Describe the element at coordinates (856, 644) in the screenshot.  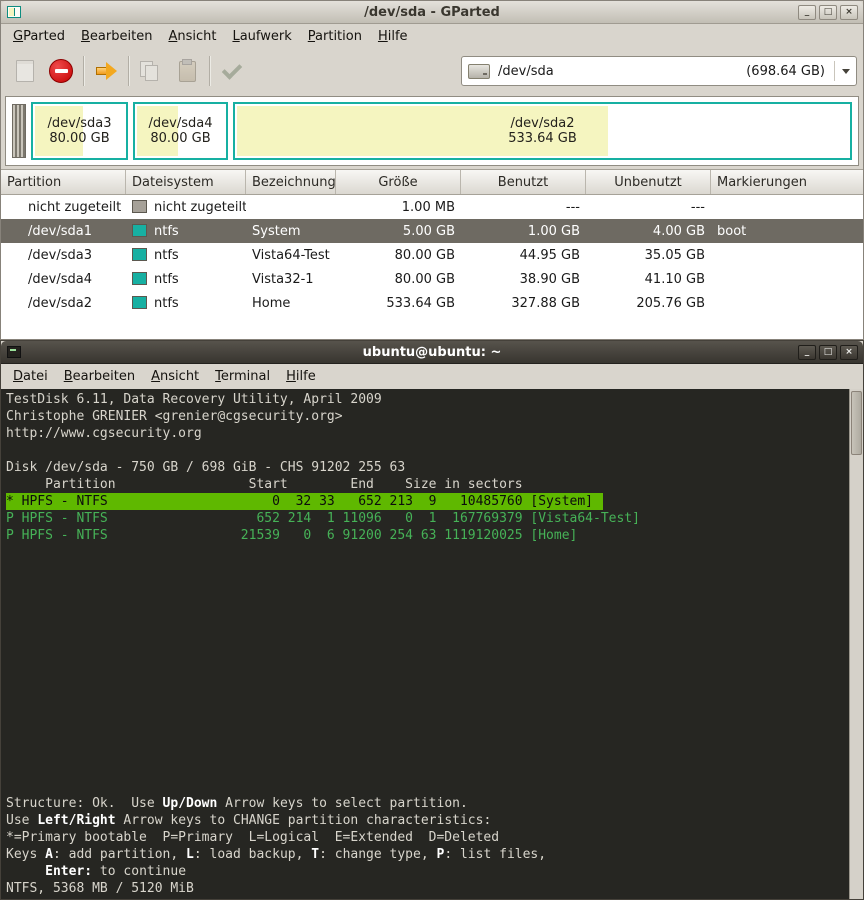
I see `terminal-scrollbar` at that location.